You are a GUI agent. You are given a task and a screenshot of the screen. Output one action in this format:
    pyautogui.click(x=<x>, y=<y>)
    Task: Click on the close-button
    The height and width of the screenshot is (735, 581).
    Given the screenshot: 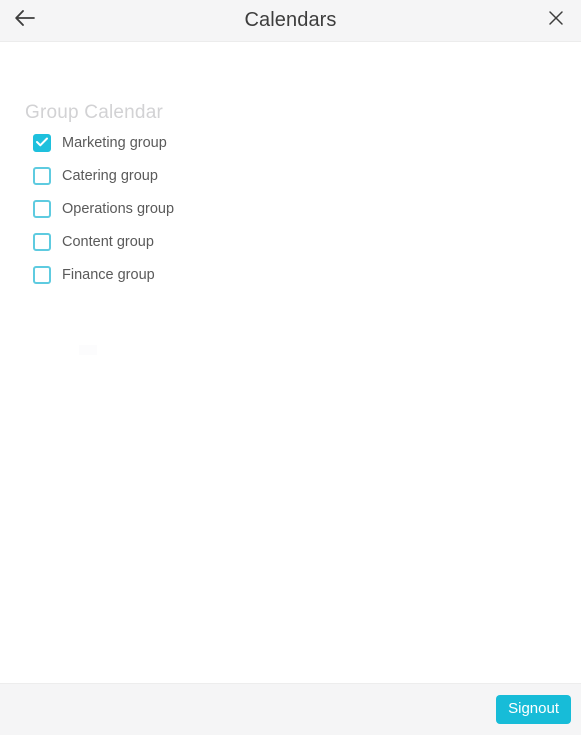 What is the action you would take?
    pyautogui.click(x=556, y=20)
    